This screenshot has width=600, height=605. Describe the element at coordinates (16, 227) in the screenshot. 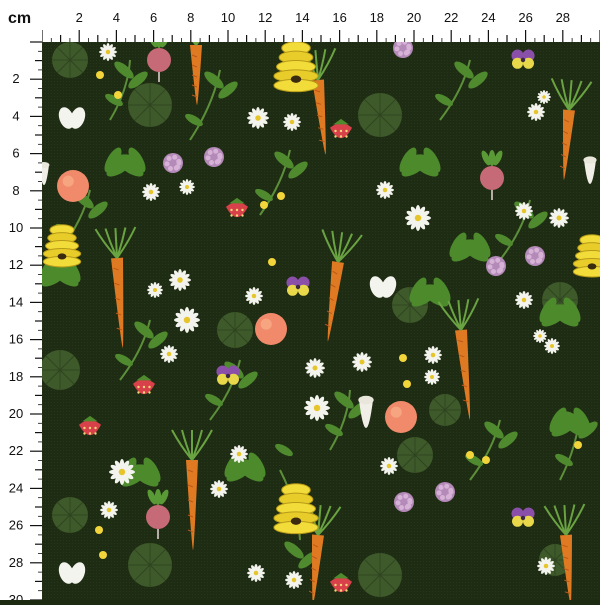

I see `ruler-label-left: 10` at that location.